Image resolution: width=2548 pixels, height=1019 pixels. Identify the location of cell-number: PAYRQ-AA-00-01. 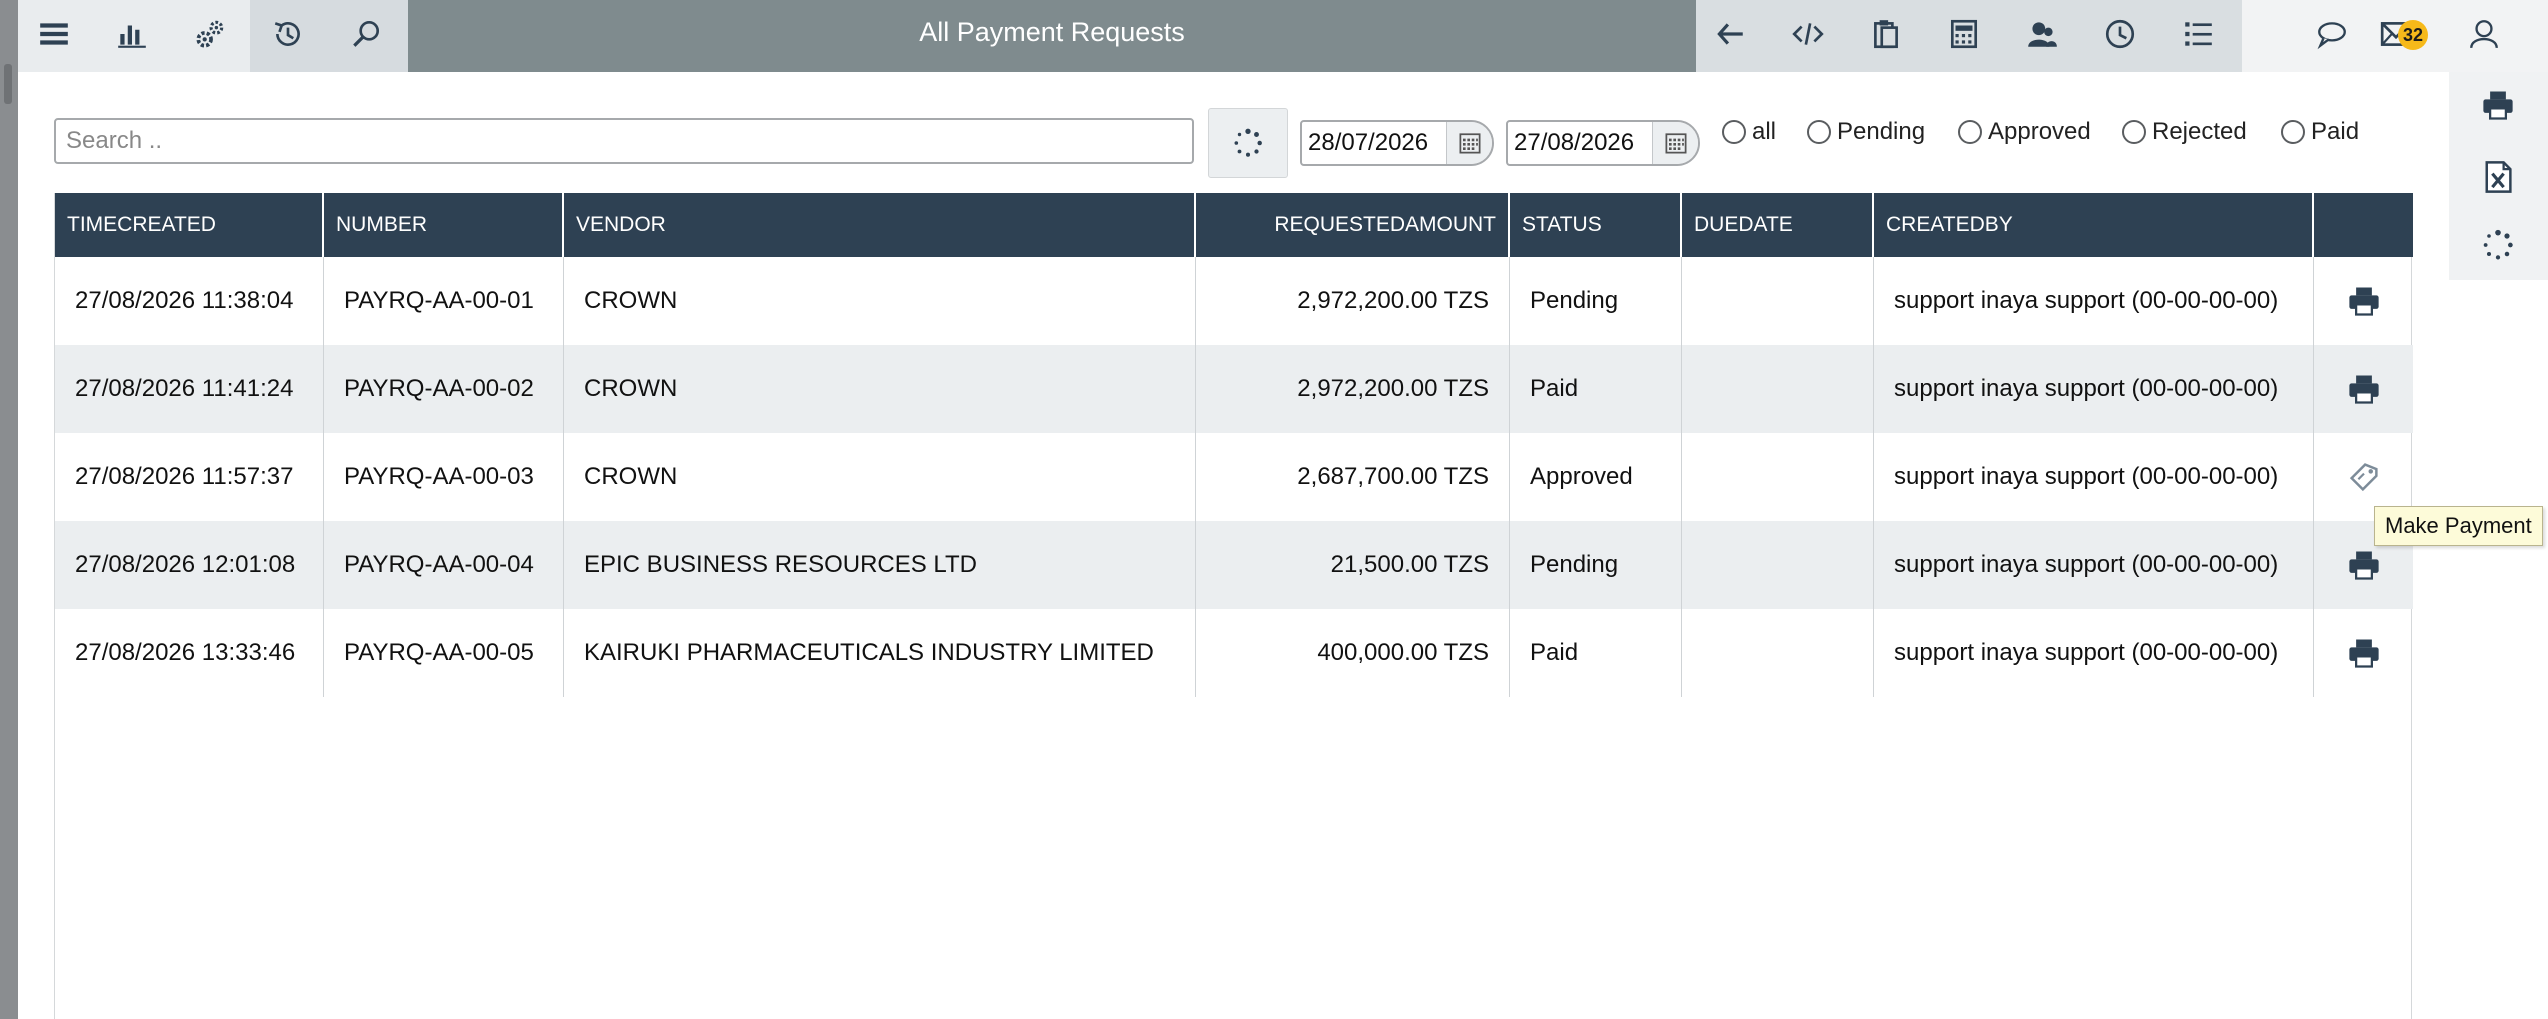
(444, 301).